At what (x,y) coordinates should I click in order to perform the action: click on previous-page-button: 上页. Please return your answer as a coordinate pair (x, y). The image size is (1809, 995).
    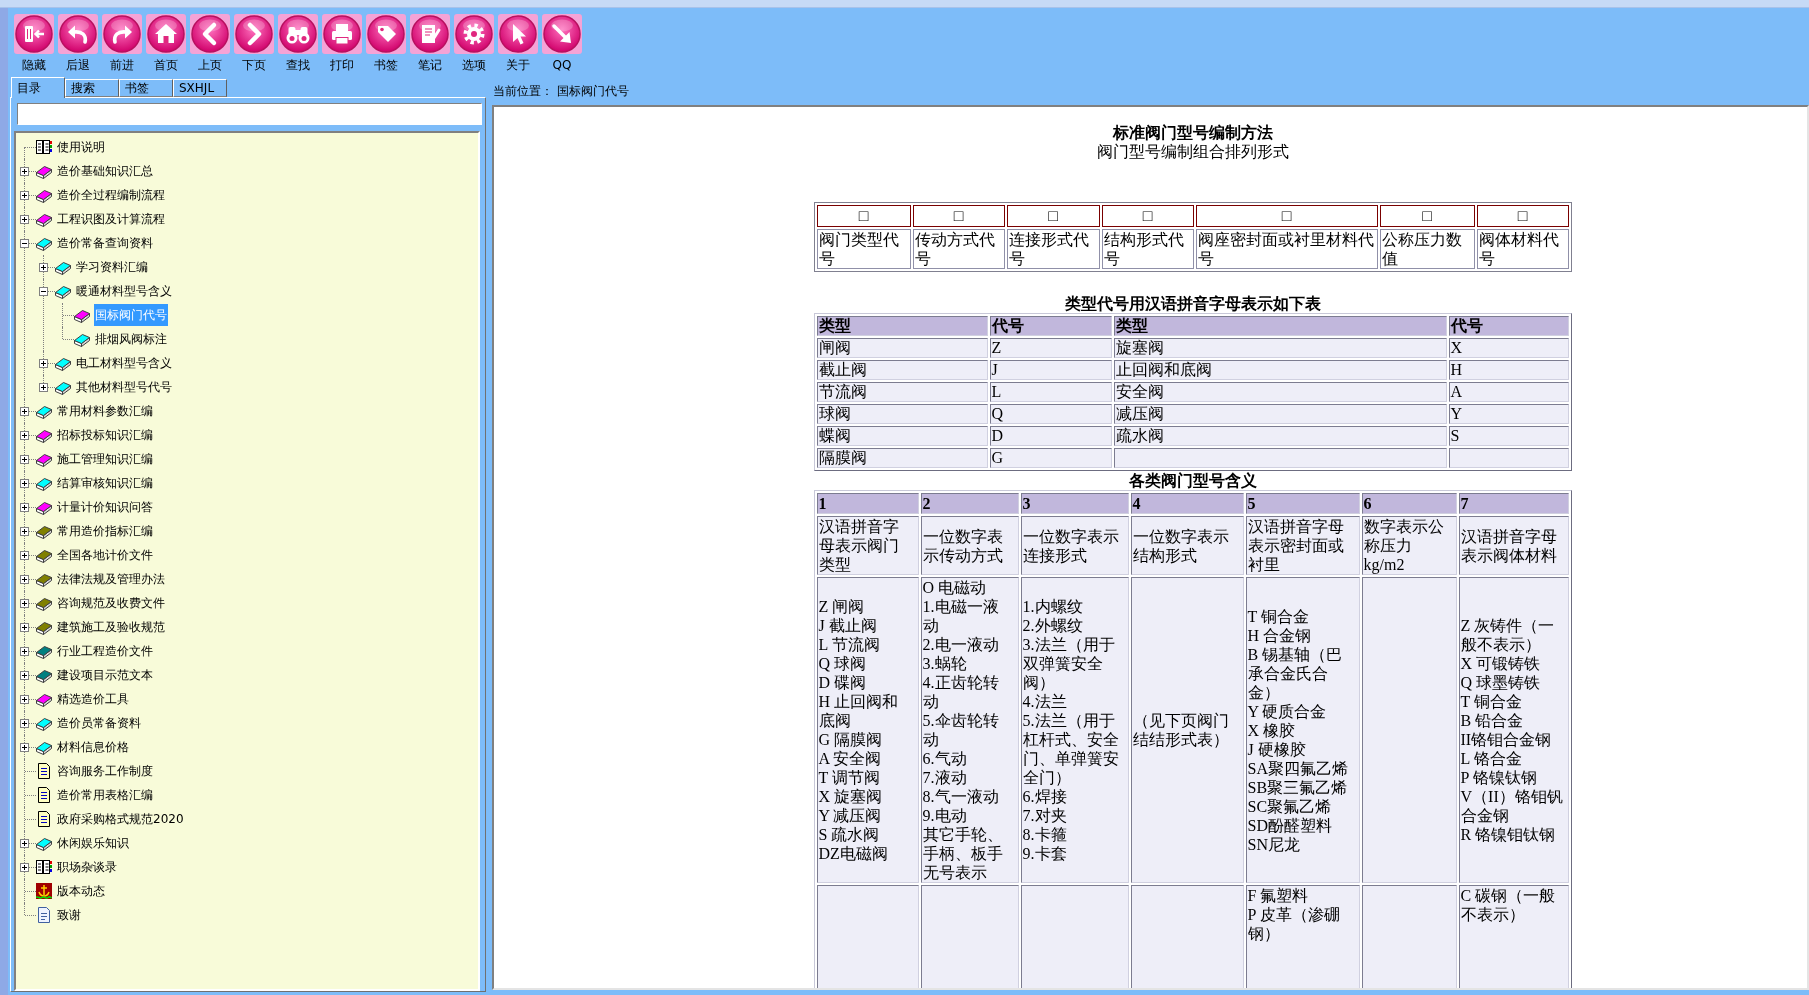
    Looking at the image, I should click on (210, 45).